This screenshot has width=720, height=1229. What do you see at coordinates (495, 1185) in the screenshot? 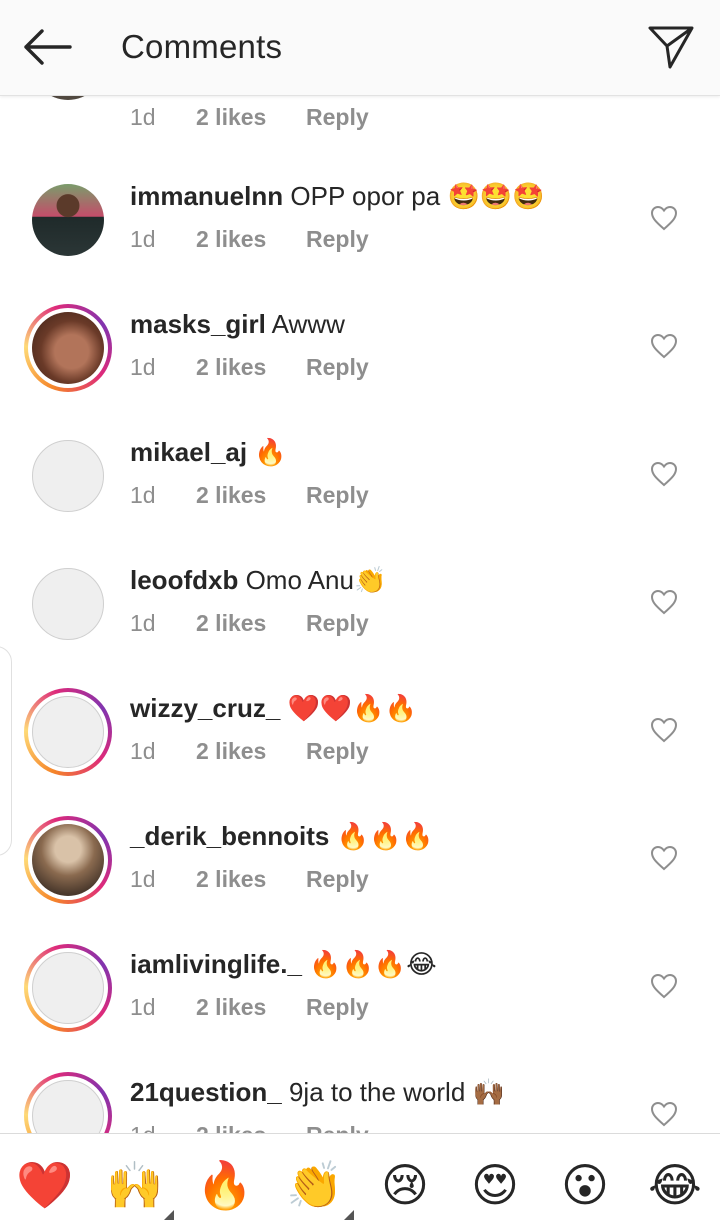
I see `emoji-heart-eyes-button: 😍` at bounding box center [495, 1185].